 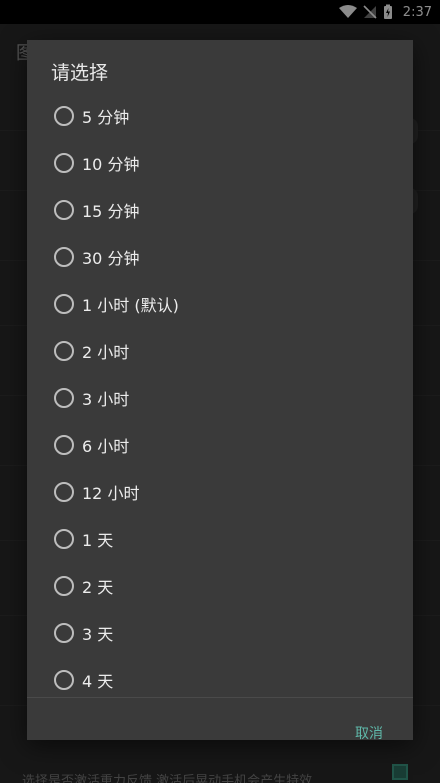 I want to click on option-item: 1 小时 (默认), so click(x=220, y=303).